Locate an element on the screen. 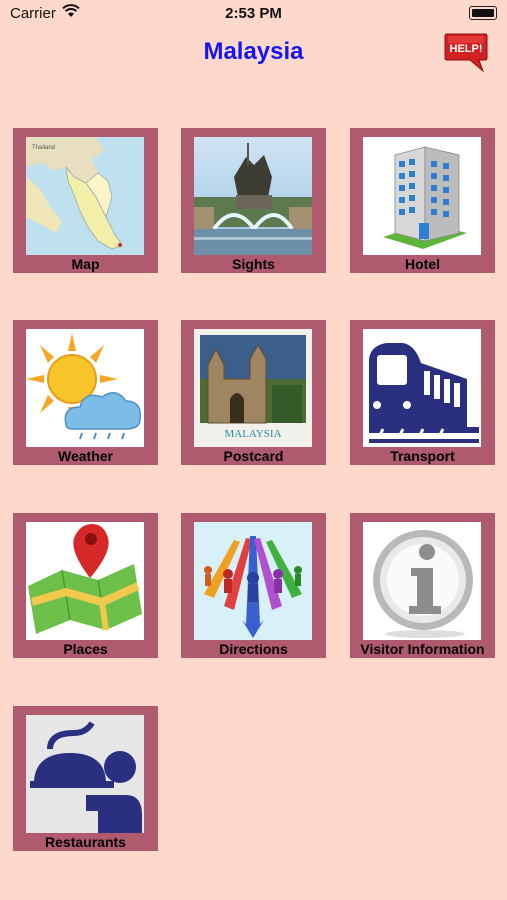  monument-fountain-icon is located at coordinates (253, 196).